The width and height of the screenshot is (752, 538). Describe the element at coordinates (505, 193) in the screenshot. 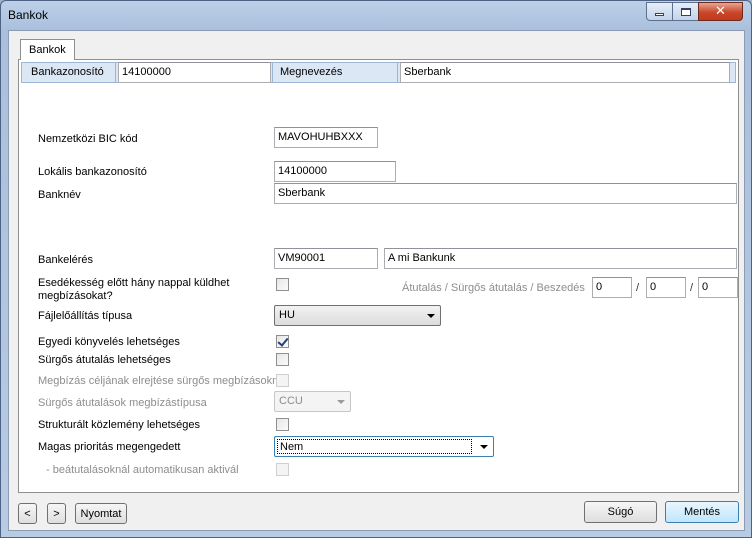

I see `bank-name-field: Sberbank` at that location.